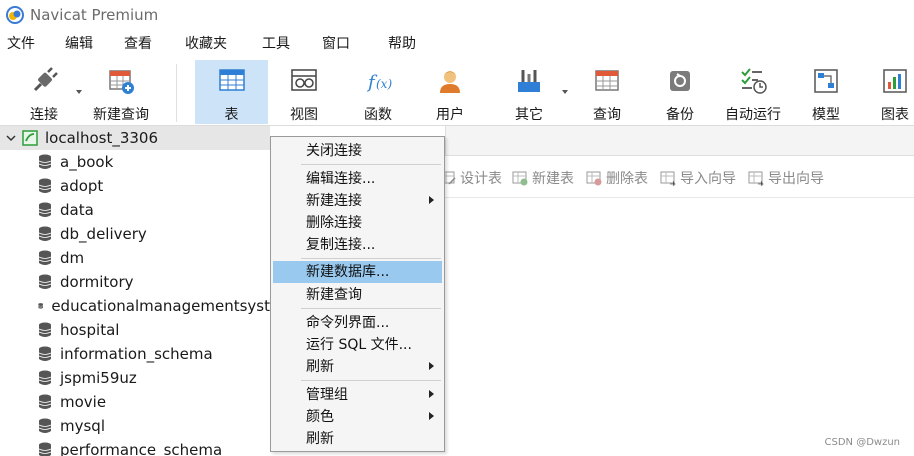  What do you see at coordinates (276, 44) in the screenshot?
I see `menu-tools: 工具` at bounding box center [276, 44].